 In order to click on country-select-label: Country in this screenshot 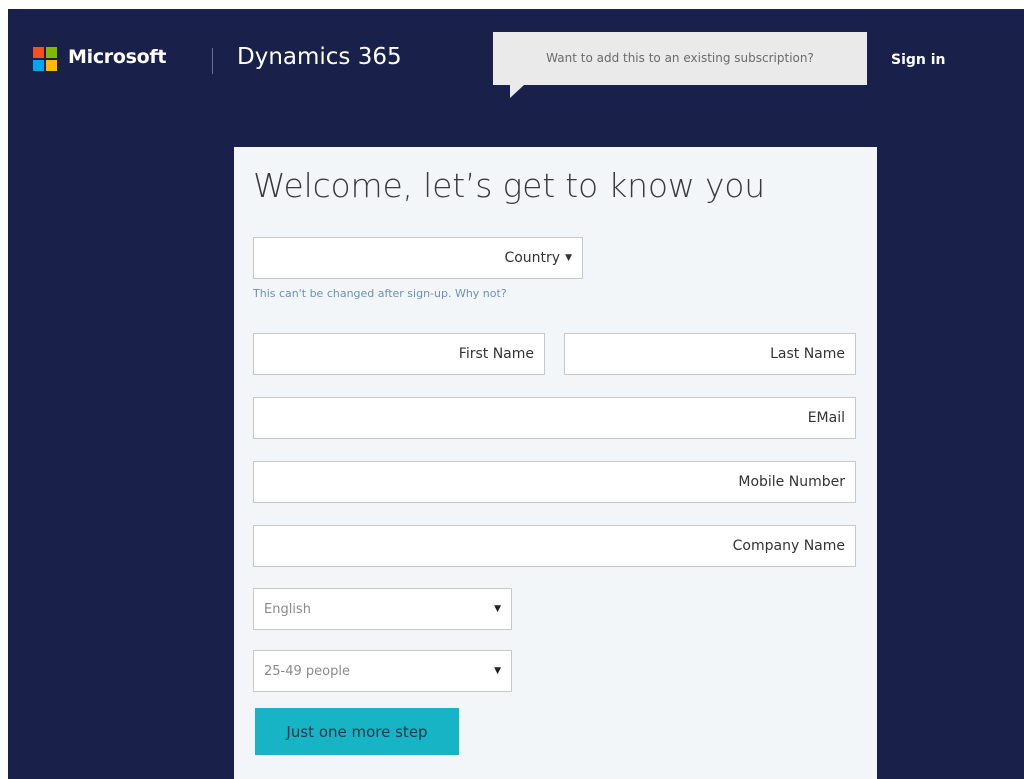, I will do `click(532, 258)`.